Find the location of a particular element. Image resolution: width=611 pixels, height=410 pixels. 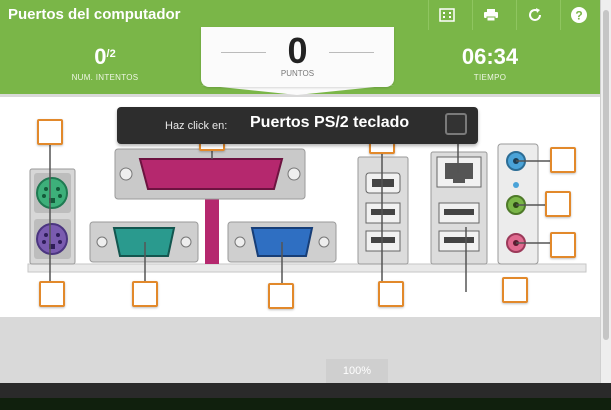

attempts-count: 0/2 is located at coordinates (105, 56).